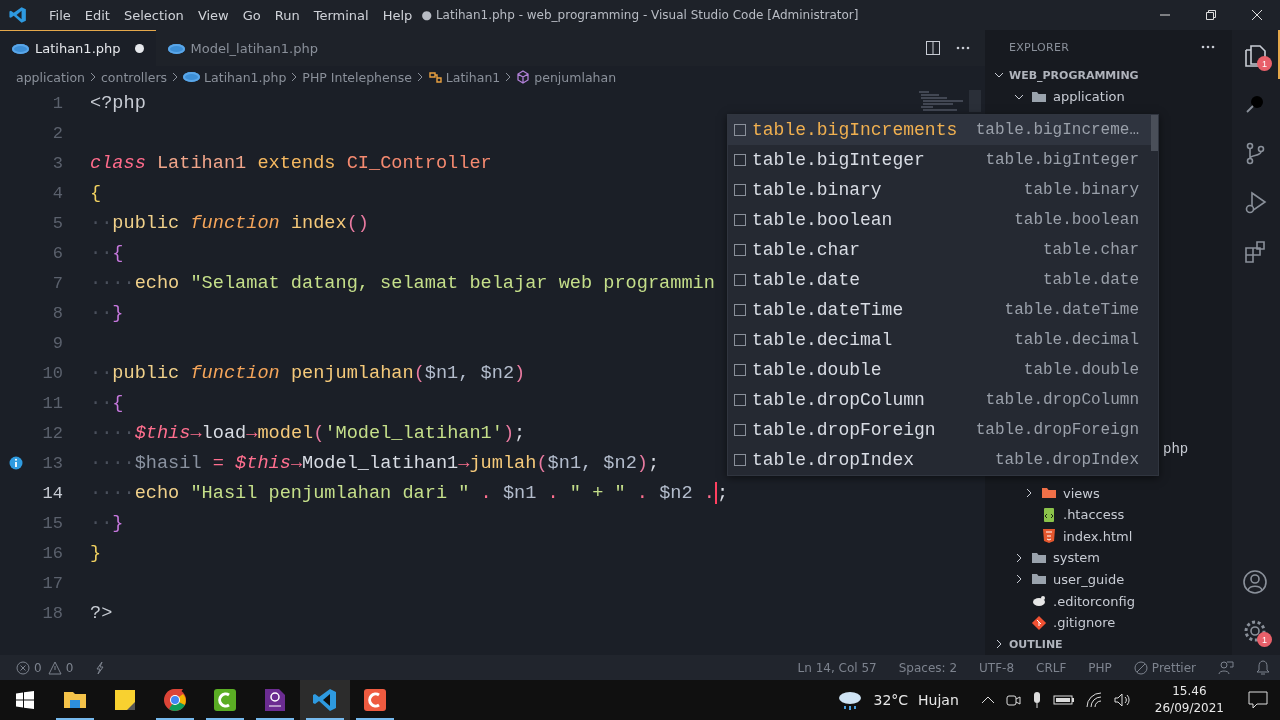 This screenshot has width=1280, height=720. I want to click on status-item: CRLF, so click(1051, 667).